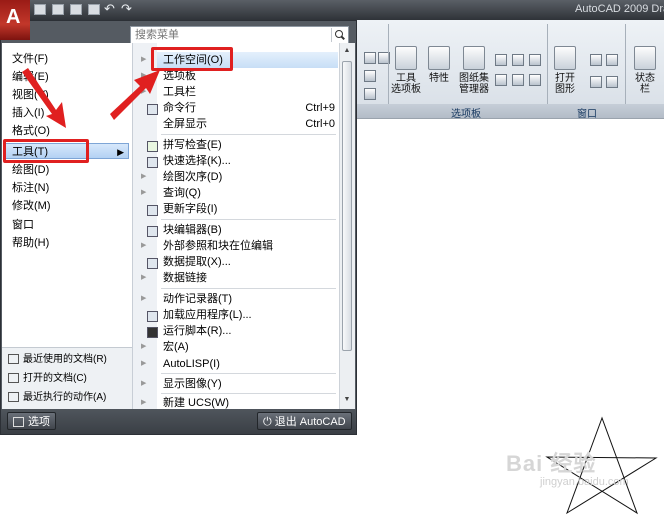 The image size is (664, 515). I want to click on watermark-brand: Bai 经验, so click(551, 463).